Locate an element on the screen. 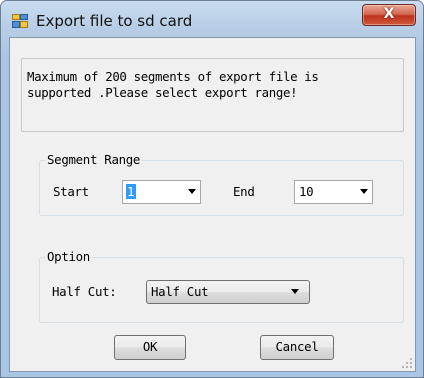 Image resolution: width=424 pixels, height=378 pixels. close-button: X is located at coordinates (389, 15).